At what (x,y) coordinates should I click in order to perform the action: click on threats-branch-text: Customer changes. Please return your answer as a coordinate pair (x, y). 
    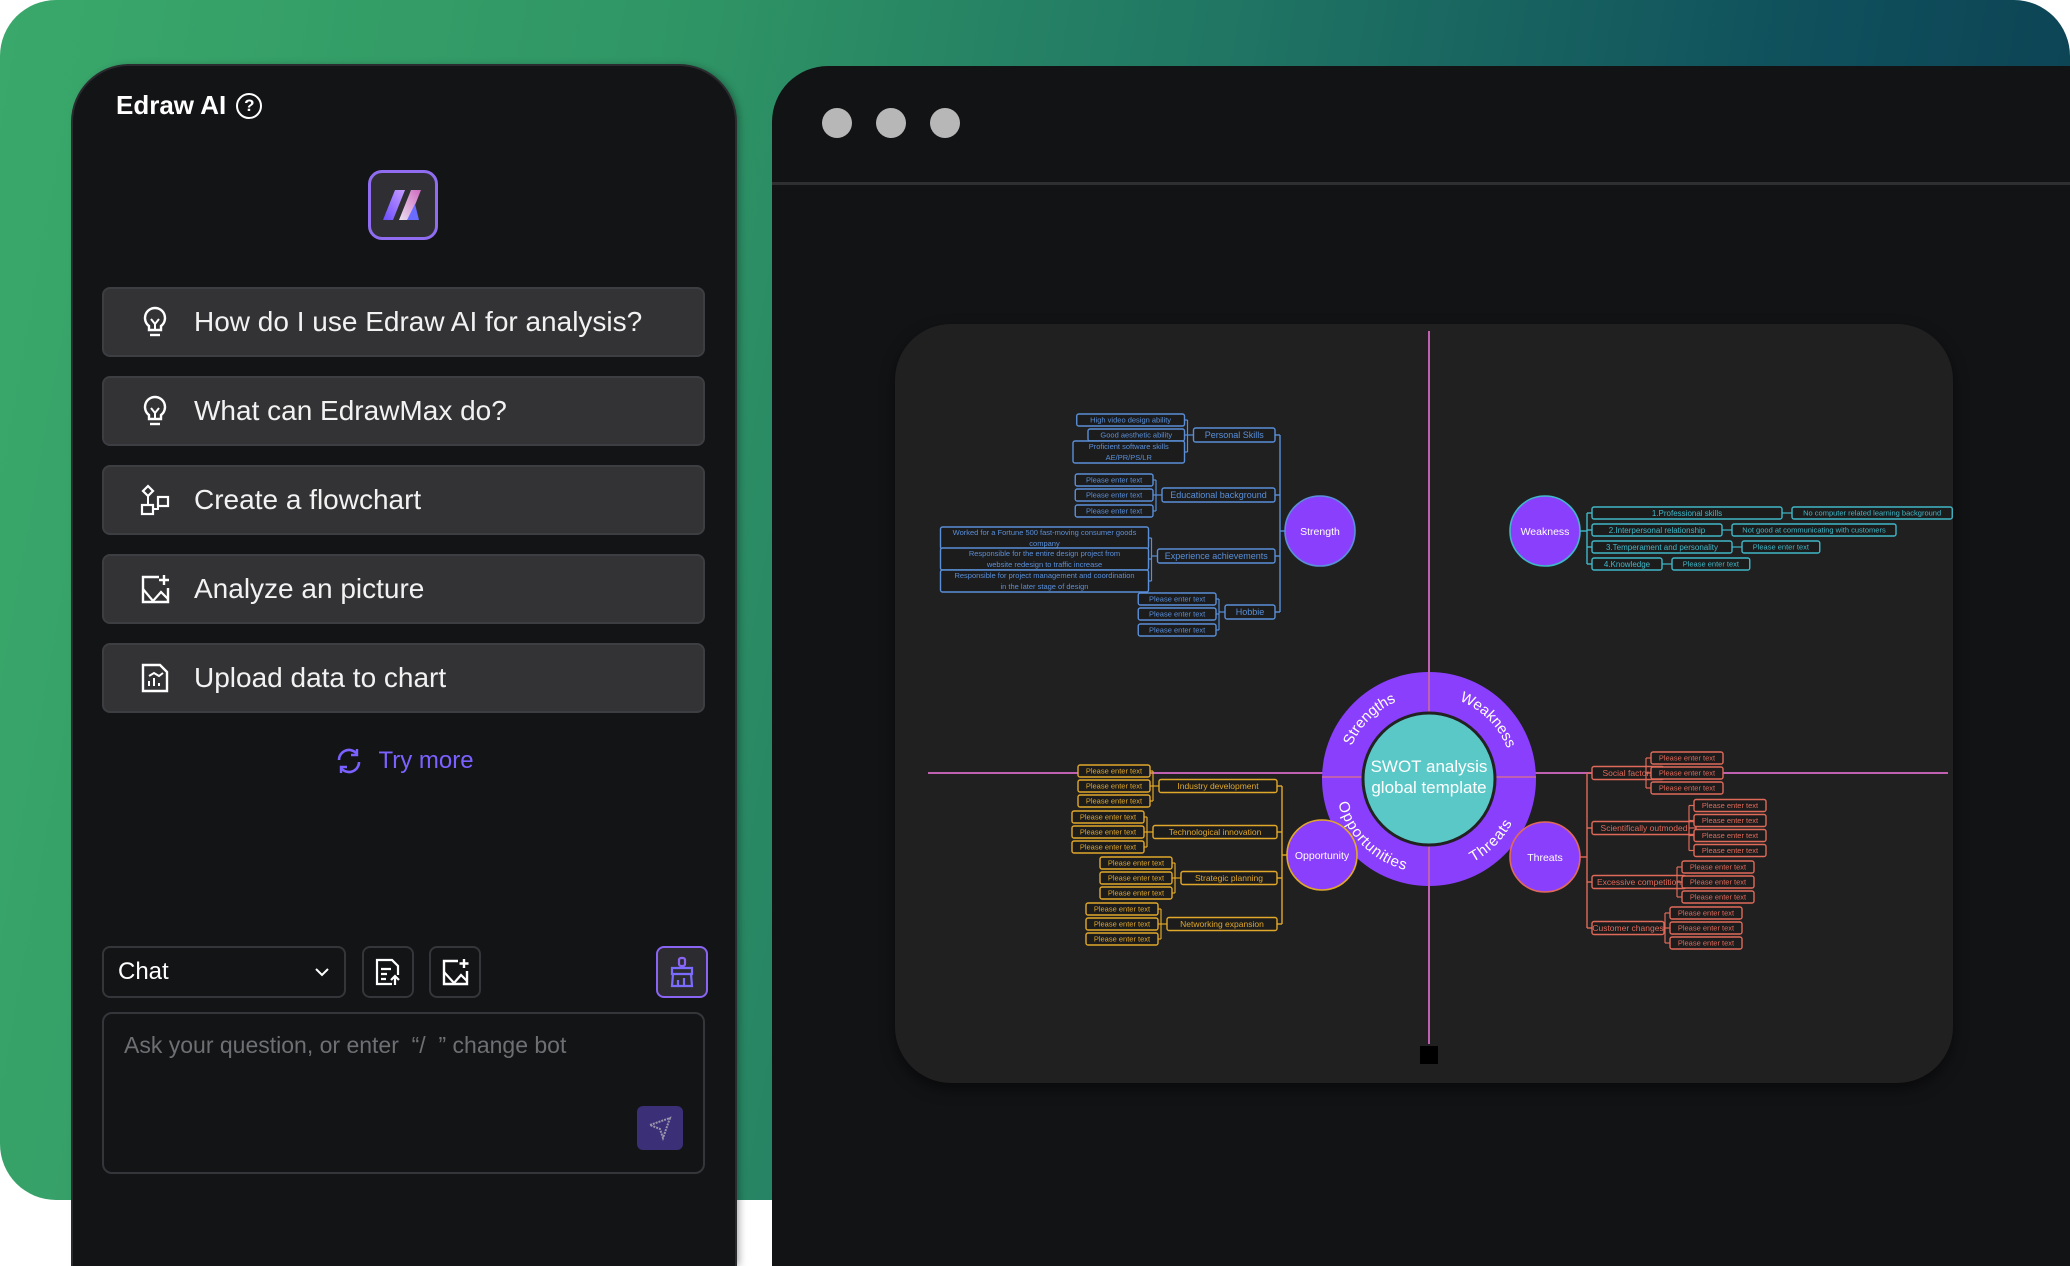
    Looking at the image, I should click on (1627, 928).